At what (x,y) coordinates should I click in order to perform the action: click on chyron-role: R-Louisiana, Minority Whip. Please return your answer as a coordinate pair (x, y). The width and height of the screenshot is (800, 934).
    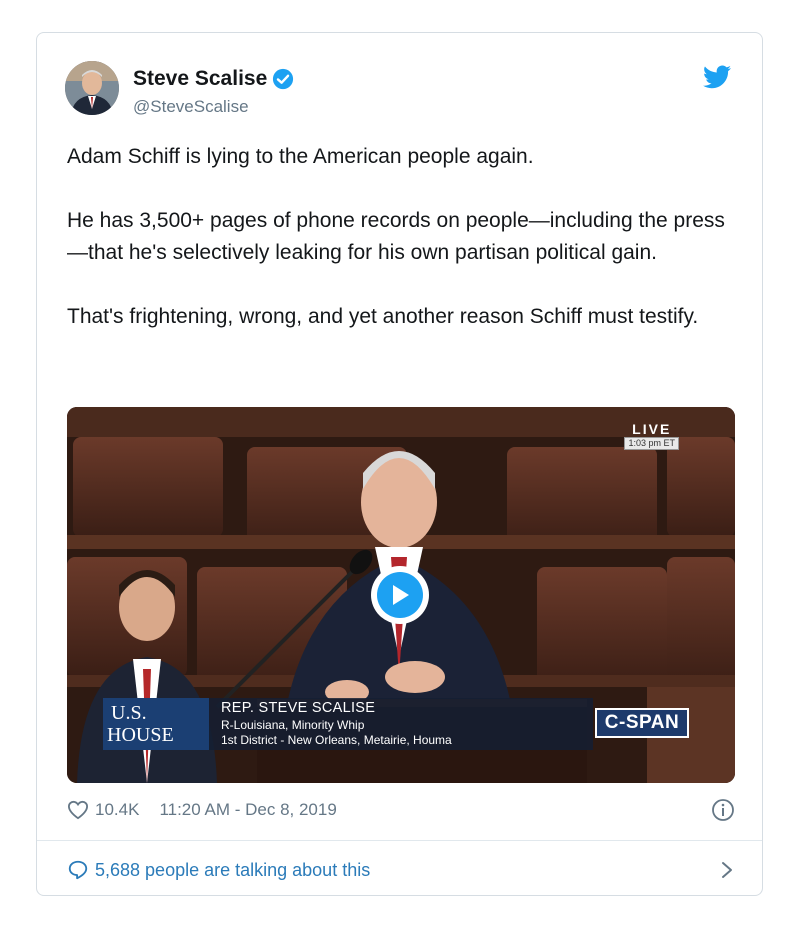
    Looking at the image, I should click on (293, 725).